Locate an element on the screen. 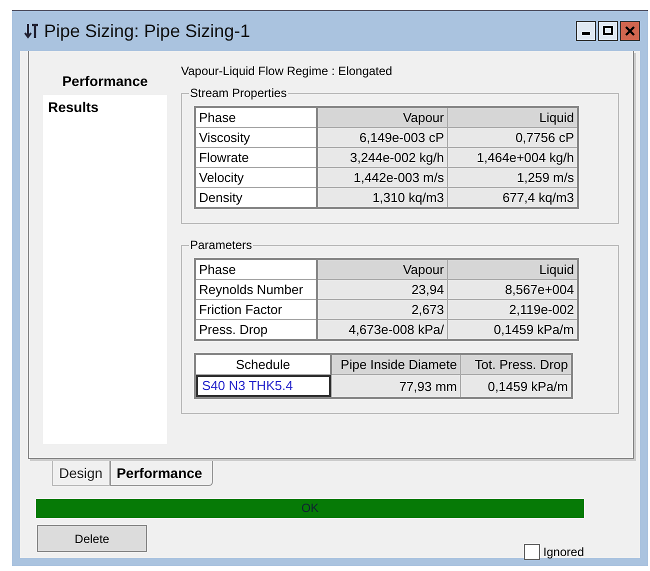  table-cell: 2,119e-002 is located at coordinates (513, 310).